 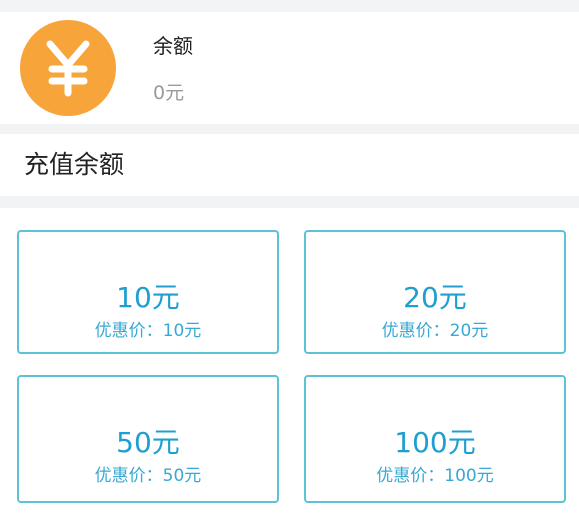 What do you see at coordinates (148, 442) in the screenshot?
I see `option-amount: 50元` at bounding box center [148, 442].